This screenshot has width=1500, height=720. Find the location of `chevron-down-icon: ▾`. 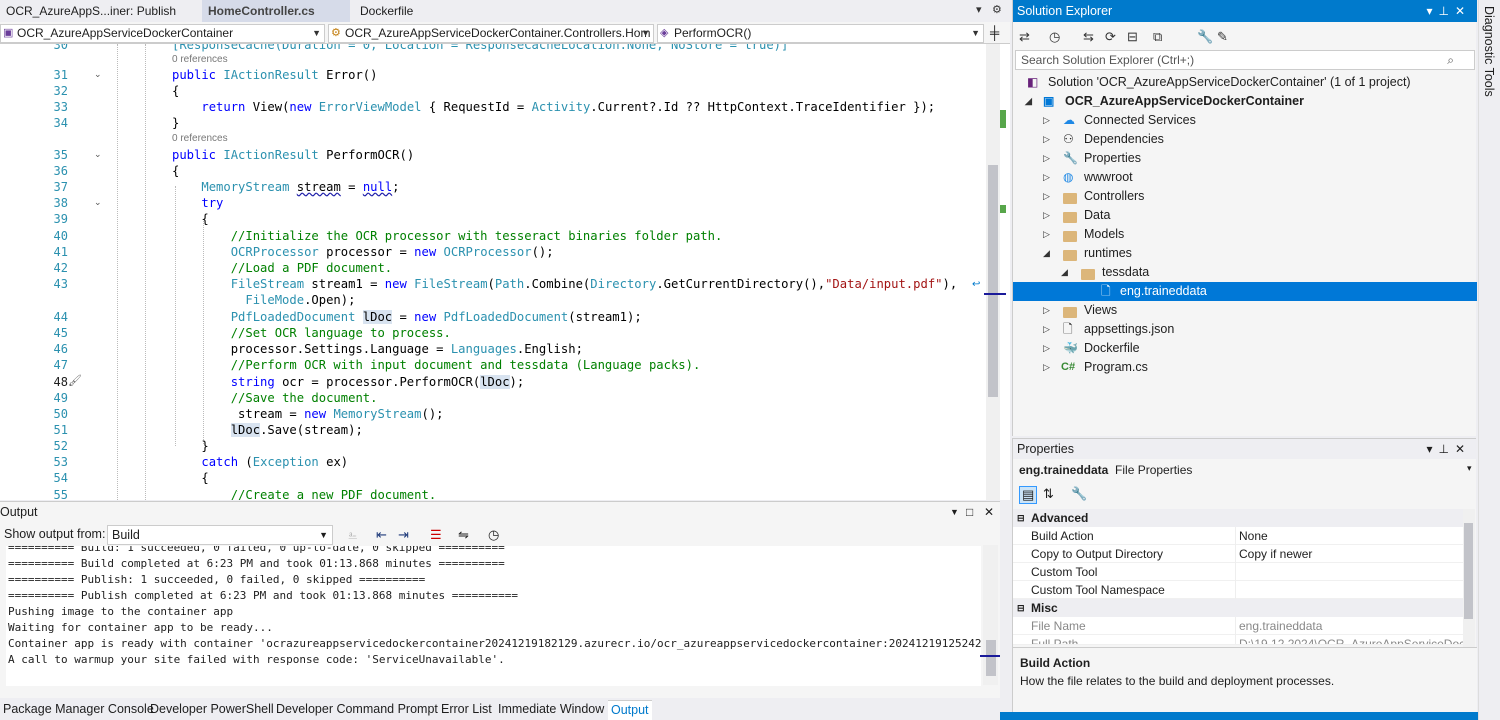

chevron-down-icon: ▾ is located at coordinates (1469, 468).